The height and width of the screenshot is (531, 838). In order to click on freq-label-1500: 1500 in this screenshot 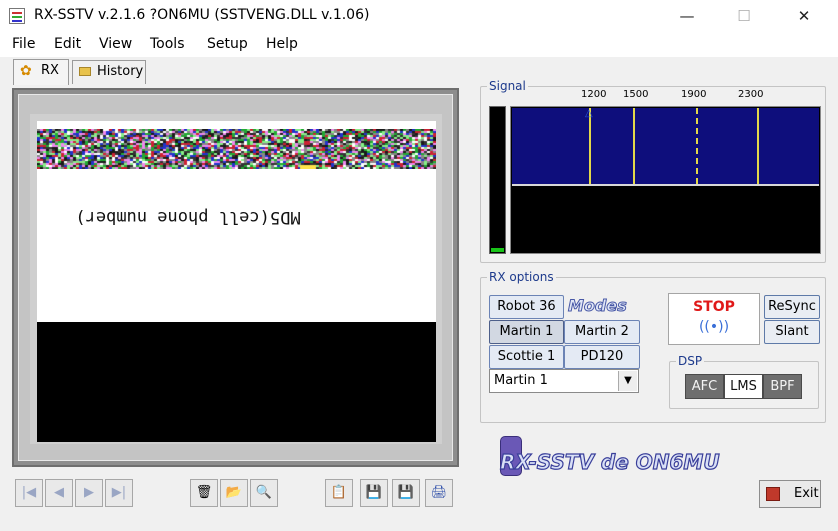, I will do `click(636, 94)`.